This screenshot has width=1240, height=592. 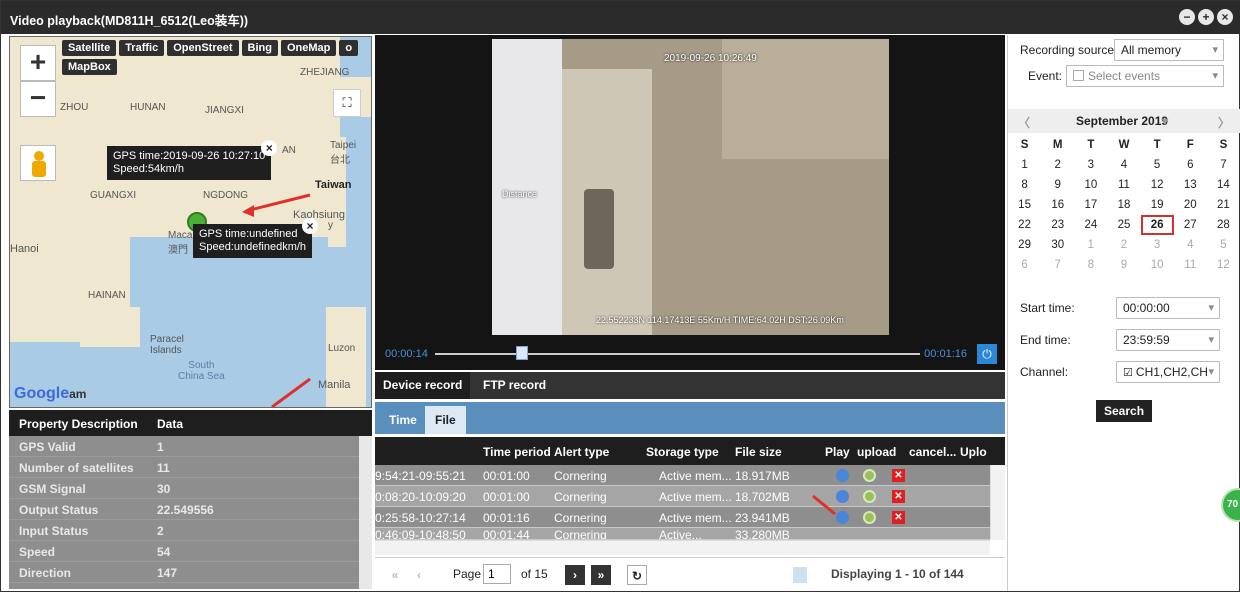 What do you see at coordinates (445, 420) in the screenshot?
I see `tab-file: File` at bounding box center [445, 420].